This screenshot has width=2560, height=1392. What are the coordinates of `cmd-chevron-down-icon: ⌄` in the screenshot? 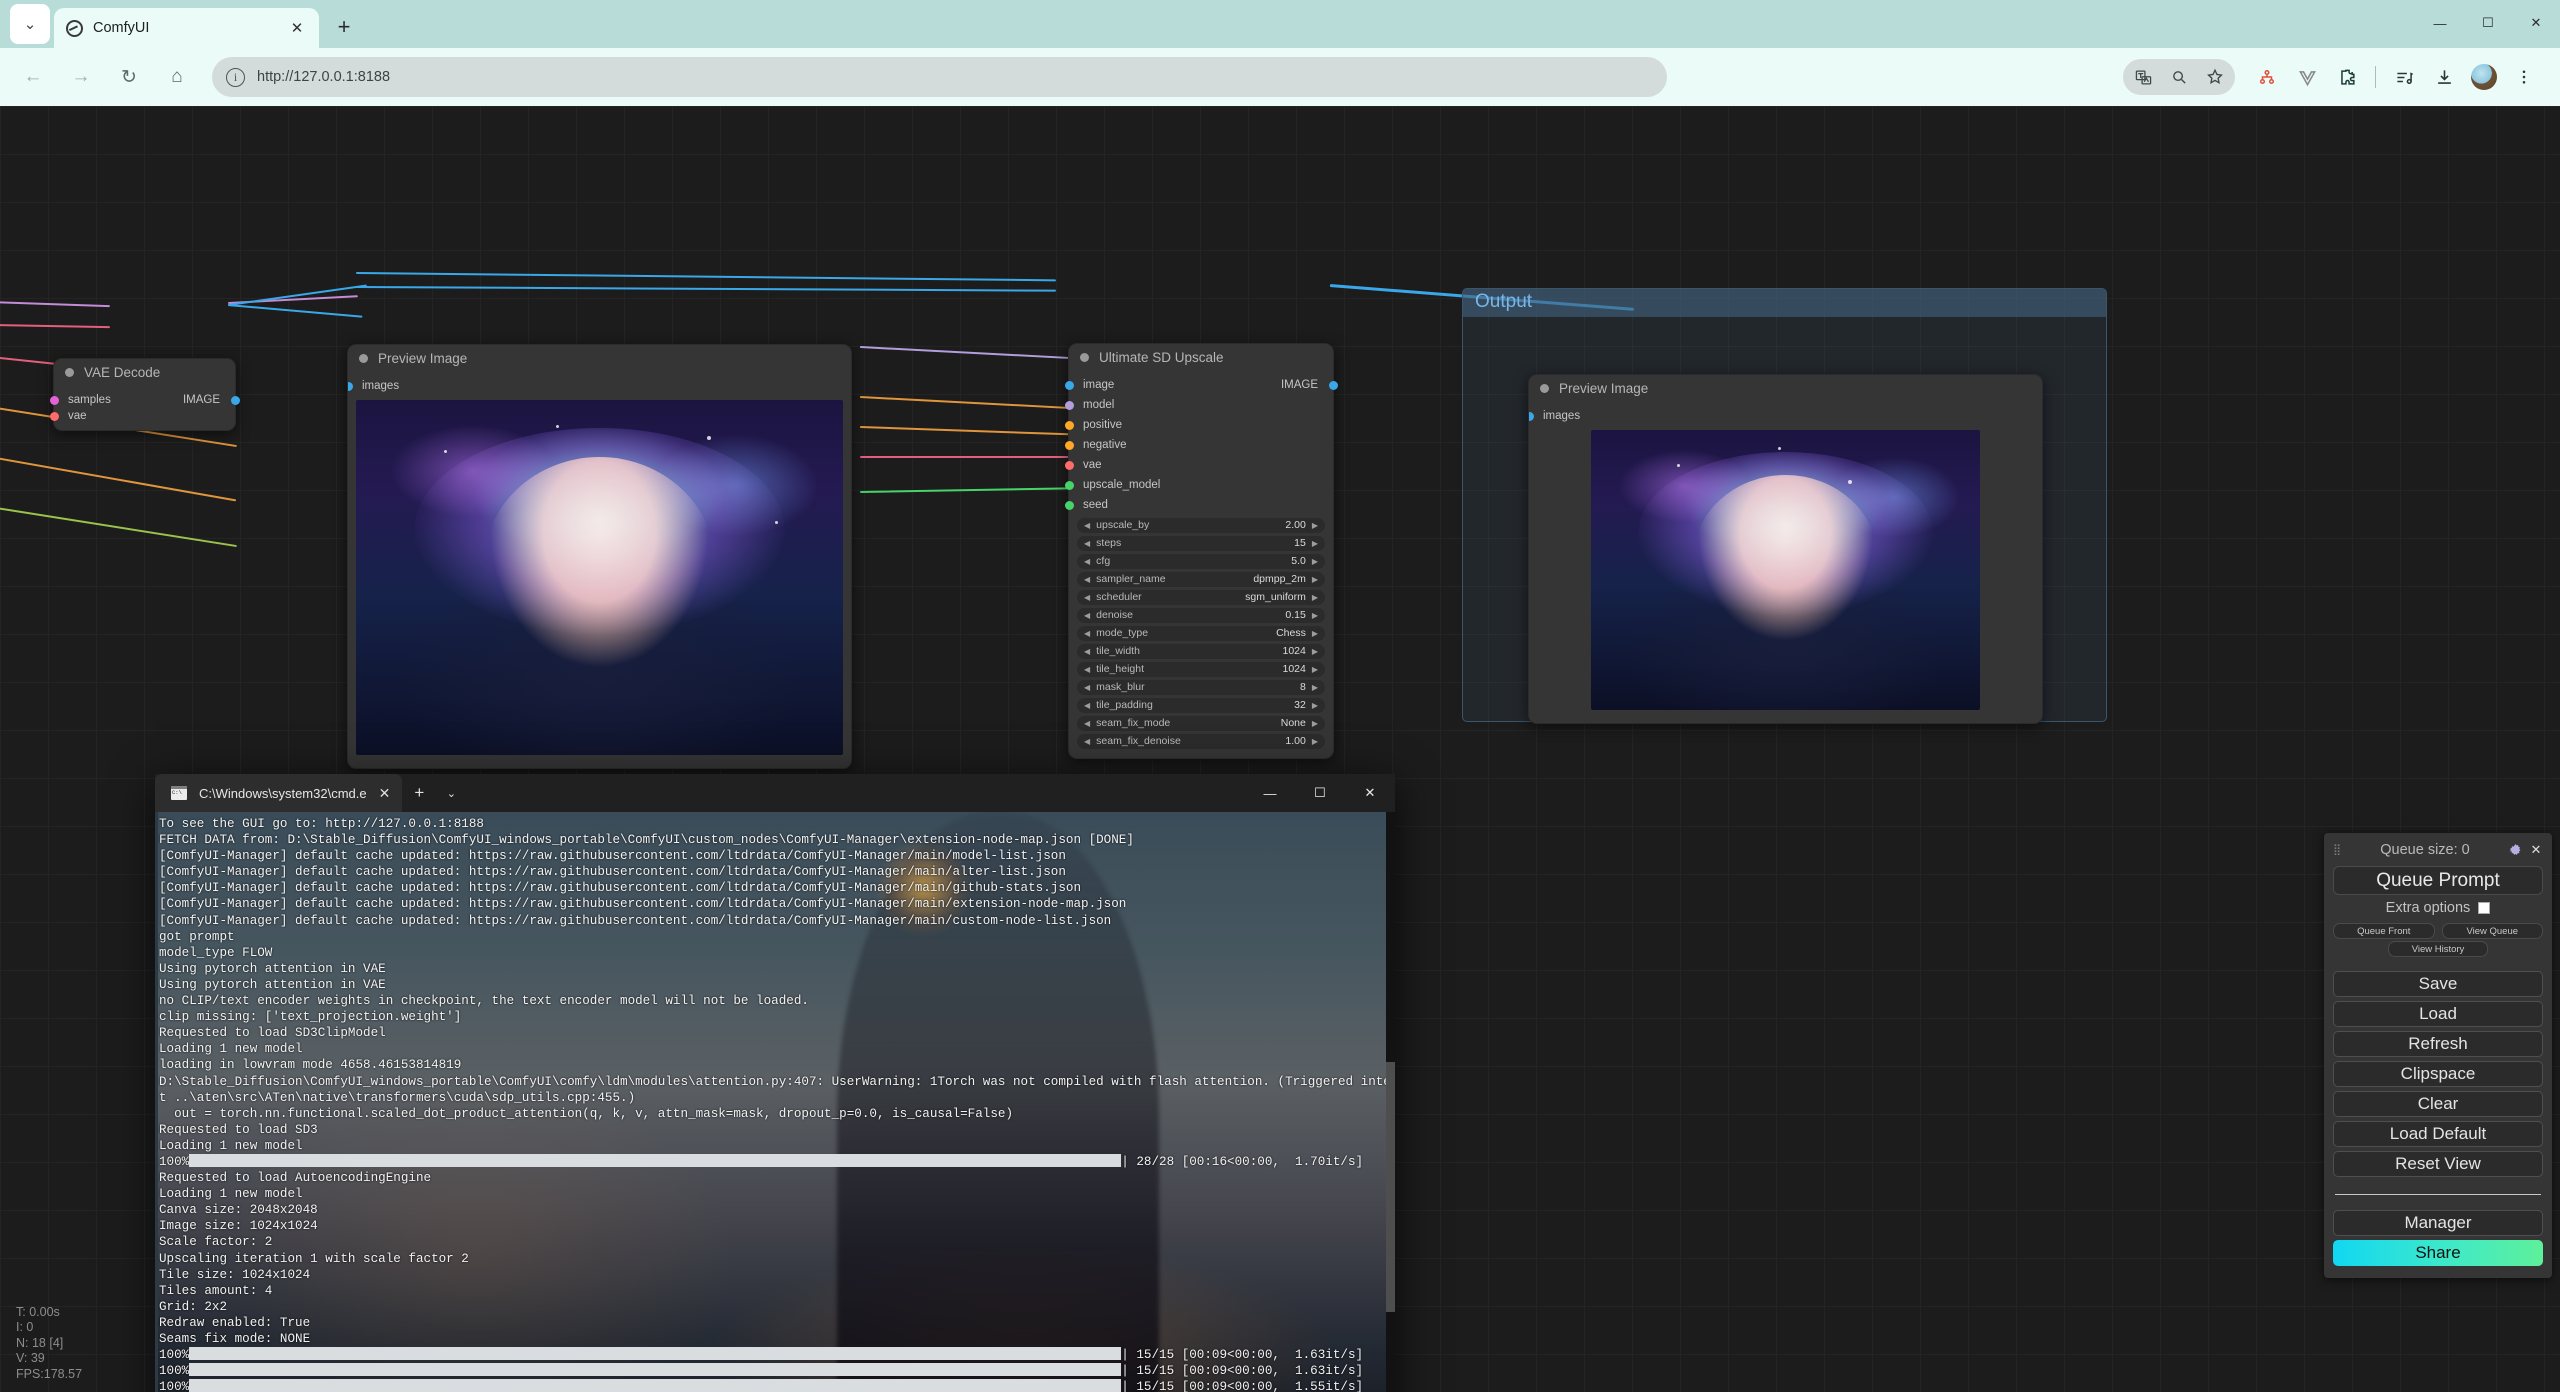 It's located at (451, 793).